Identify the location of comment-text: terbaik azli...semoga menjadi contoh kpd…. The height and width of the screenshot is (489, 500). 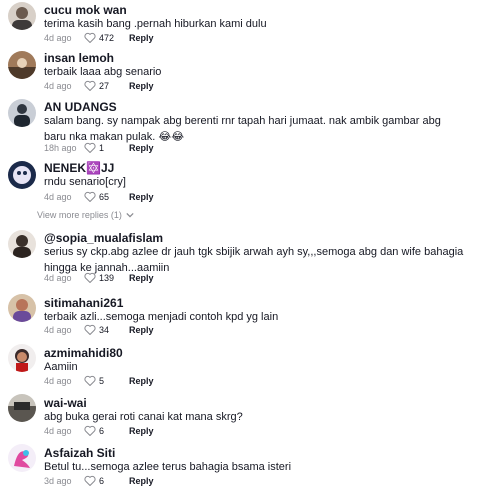
(161, 317).